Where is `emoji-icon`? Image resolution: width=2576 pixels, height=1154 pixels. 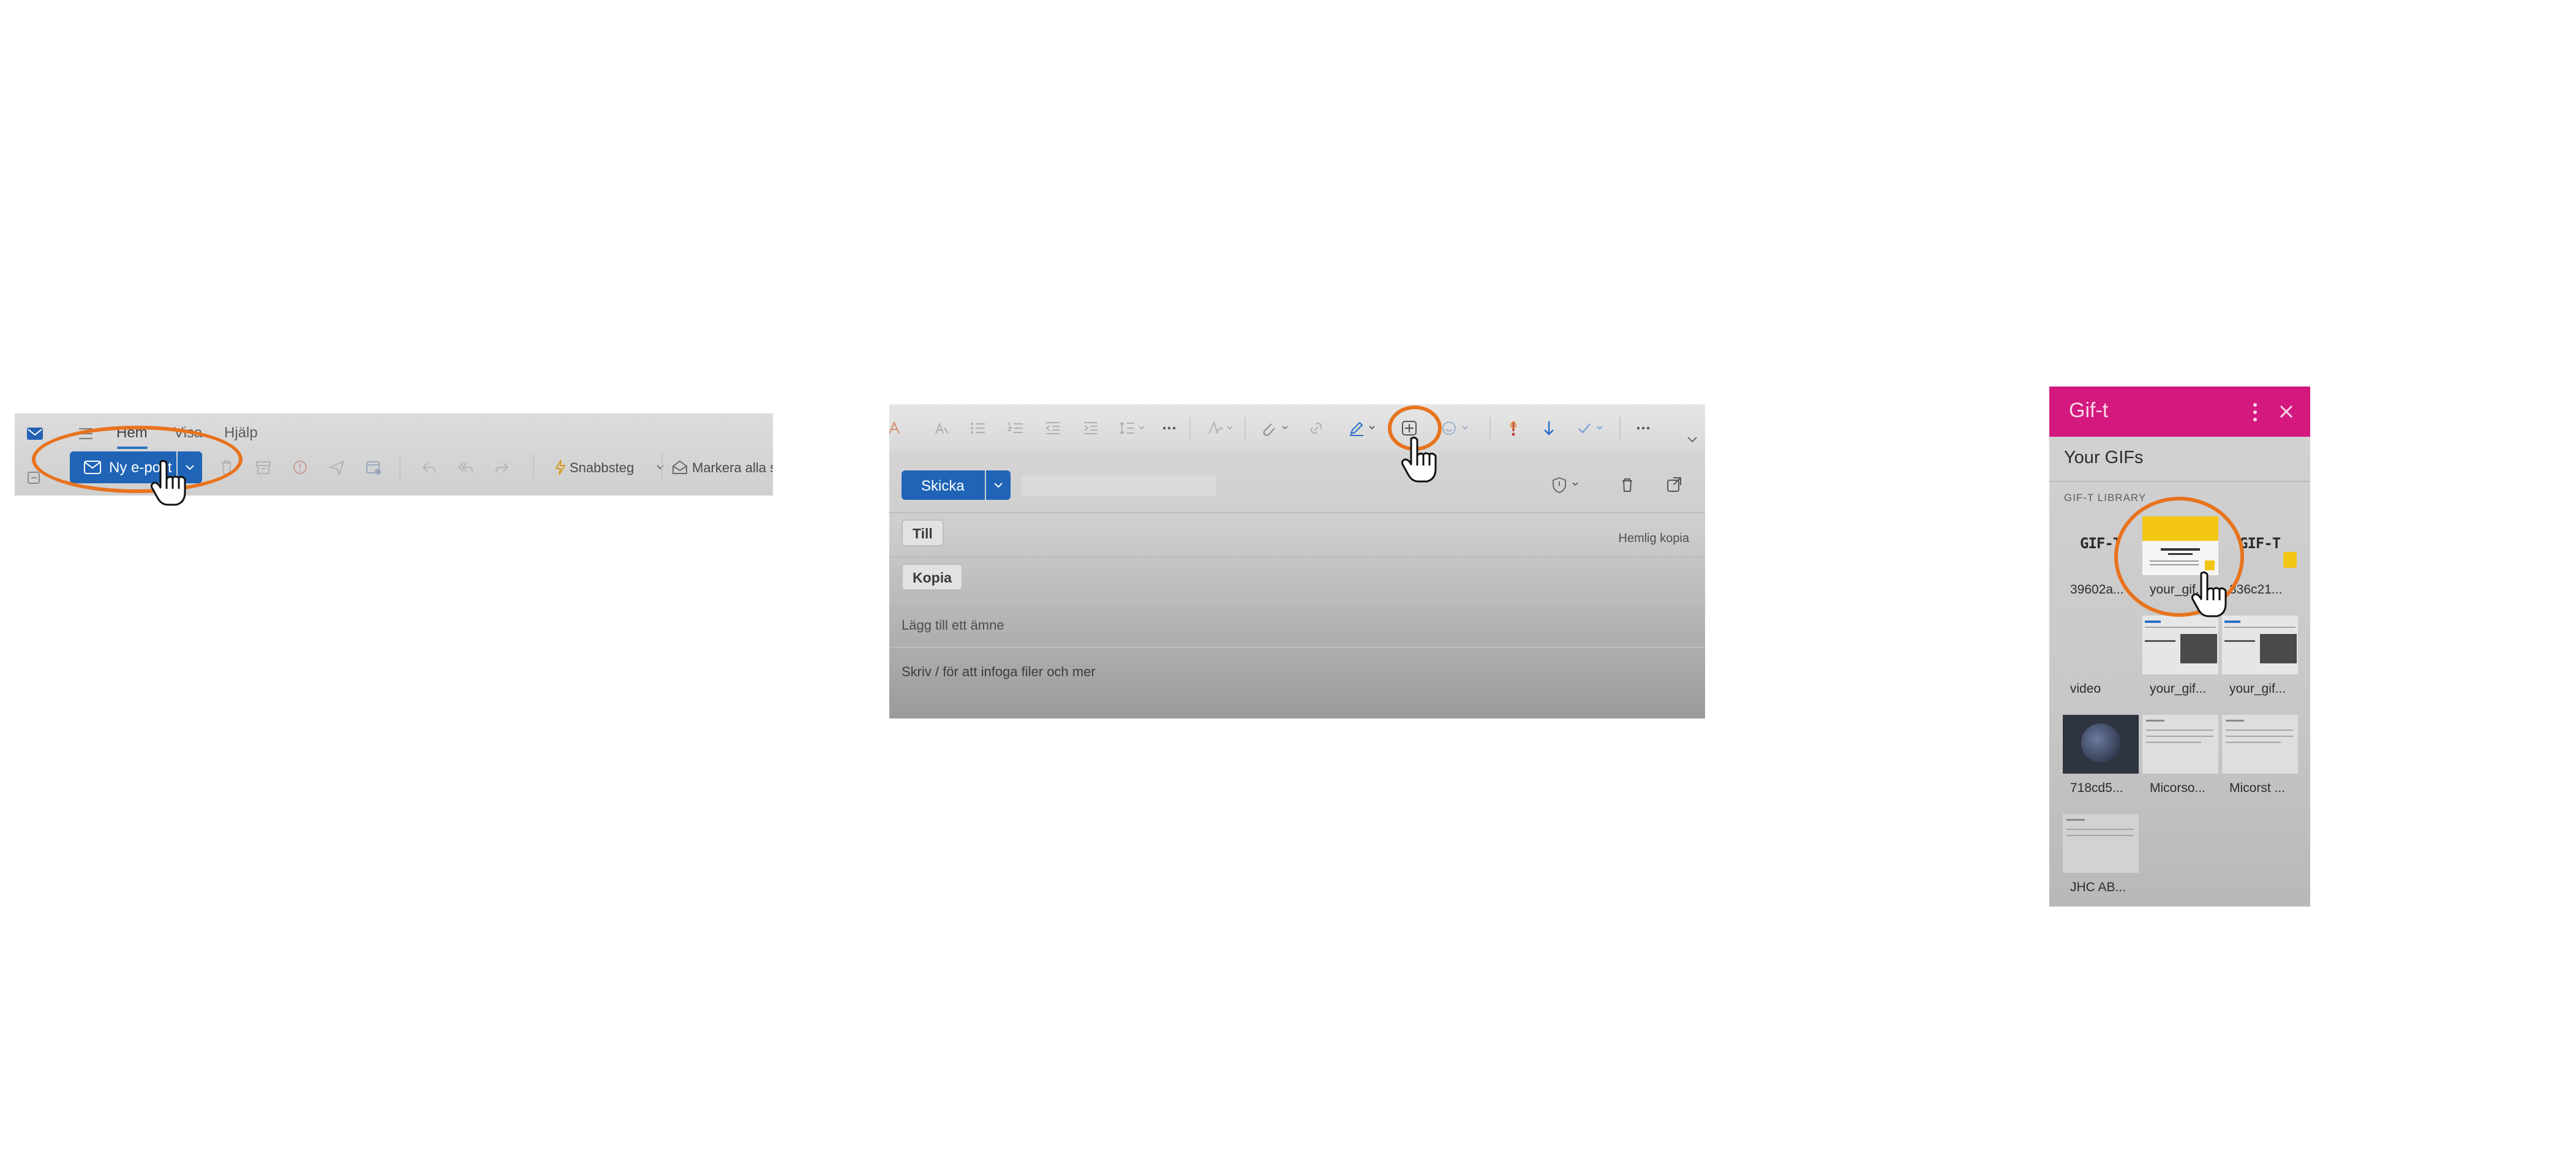
emoji-icon is located at coordinates (1456, 428).